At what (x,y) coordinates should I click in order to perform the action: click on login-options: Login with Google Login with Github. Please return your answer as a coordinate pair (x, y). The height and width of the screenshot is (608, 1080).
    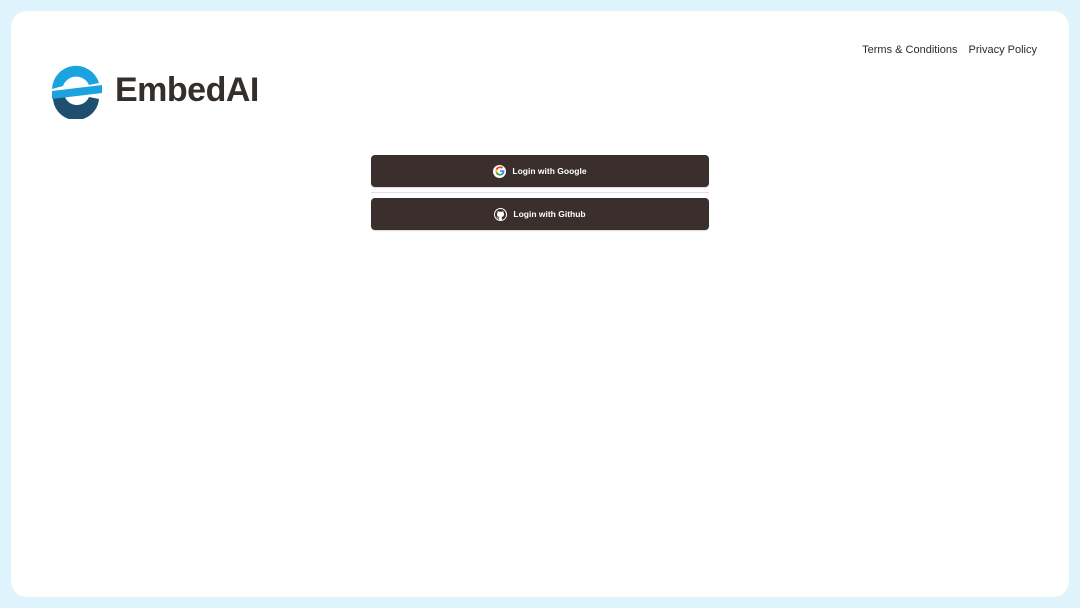
    Looking at the image, I should click on (540, 192).